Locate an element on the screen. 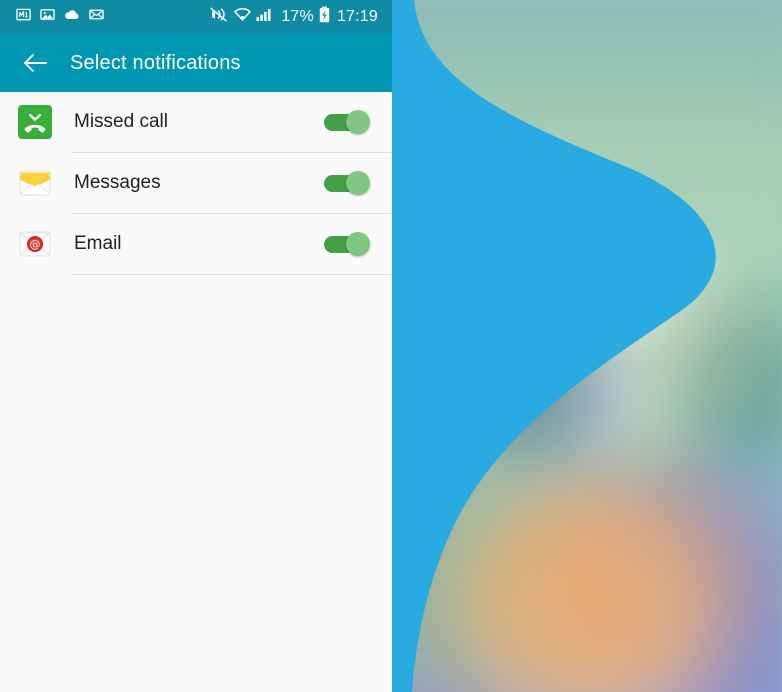  status-bar-clock: 17:19 is located at coordinates (357, 16).